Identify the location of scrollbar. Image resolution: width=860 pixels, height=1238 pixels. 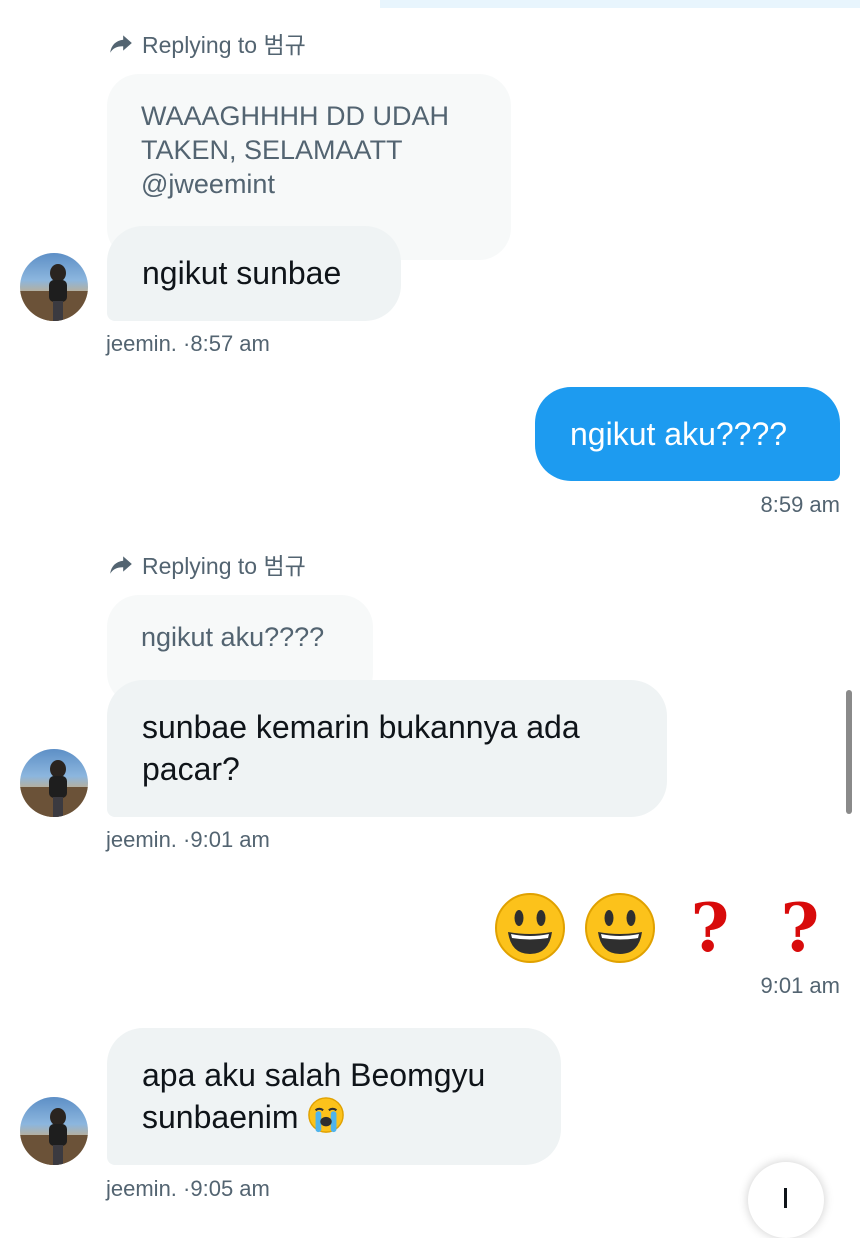
(849, 752).